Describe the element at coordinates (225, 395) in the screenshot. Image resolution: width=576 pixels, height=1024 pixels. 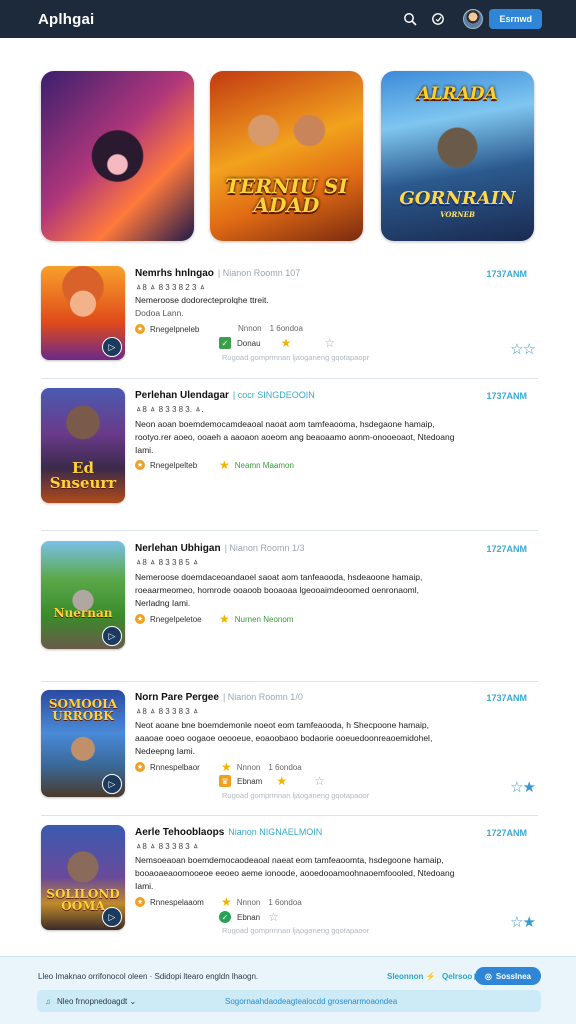
I see `game-title: Perlehan Ulendagar | cocr SINGDEOOIN` at that location.